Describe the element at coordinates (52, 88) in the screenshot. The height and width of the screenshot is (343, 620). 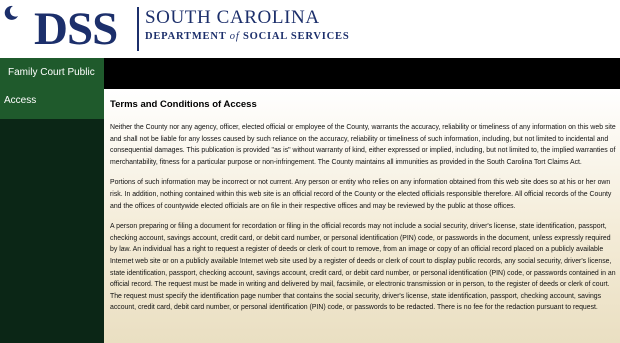
I see `sidebar-item-family-court-public-access: Family Court Public Access` at that location.